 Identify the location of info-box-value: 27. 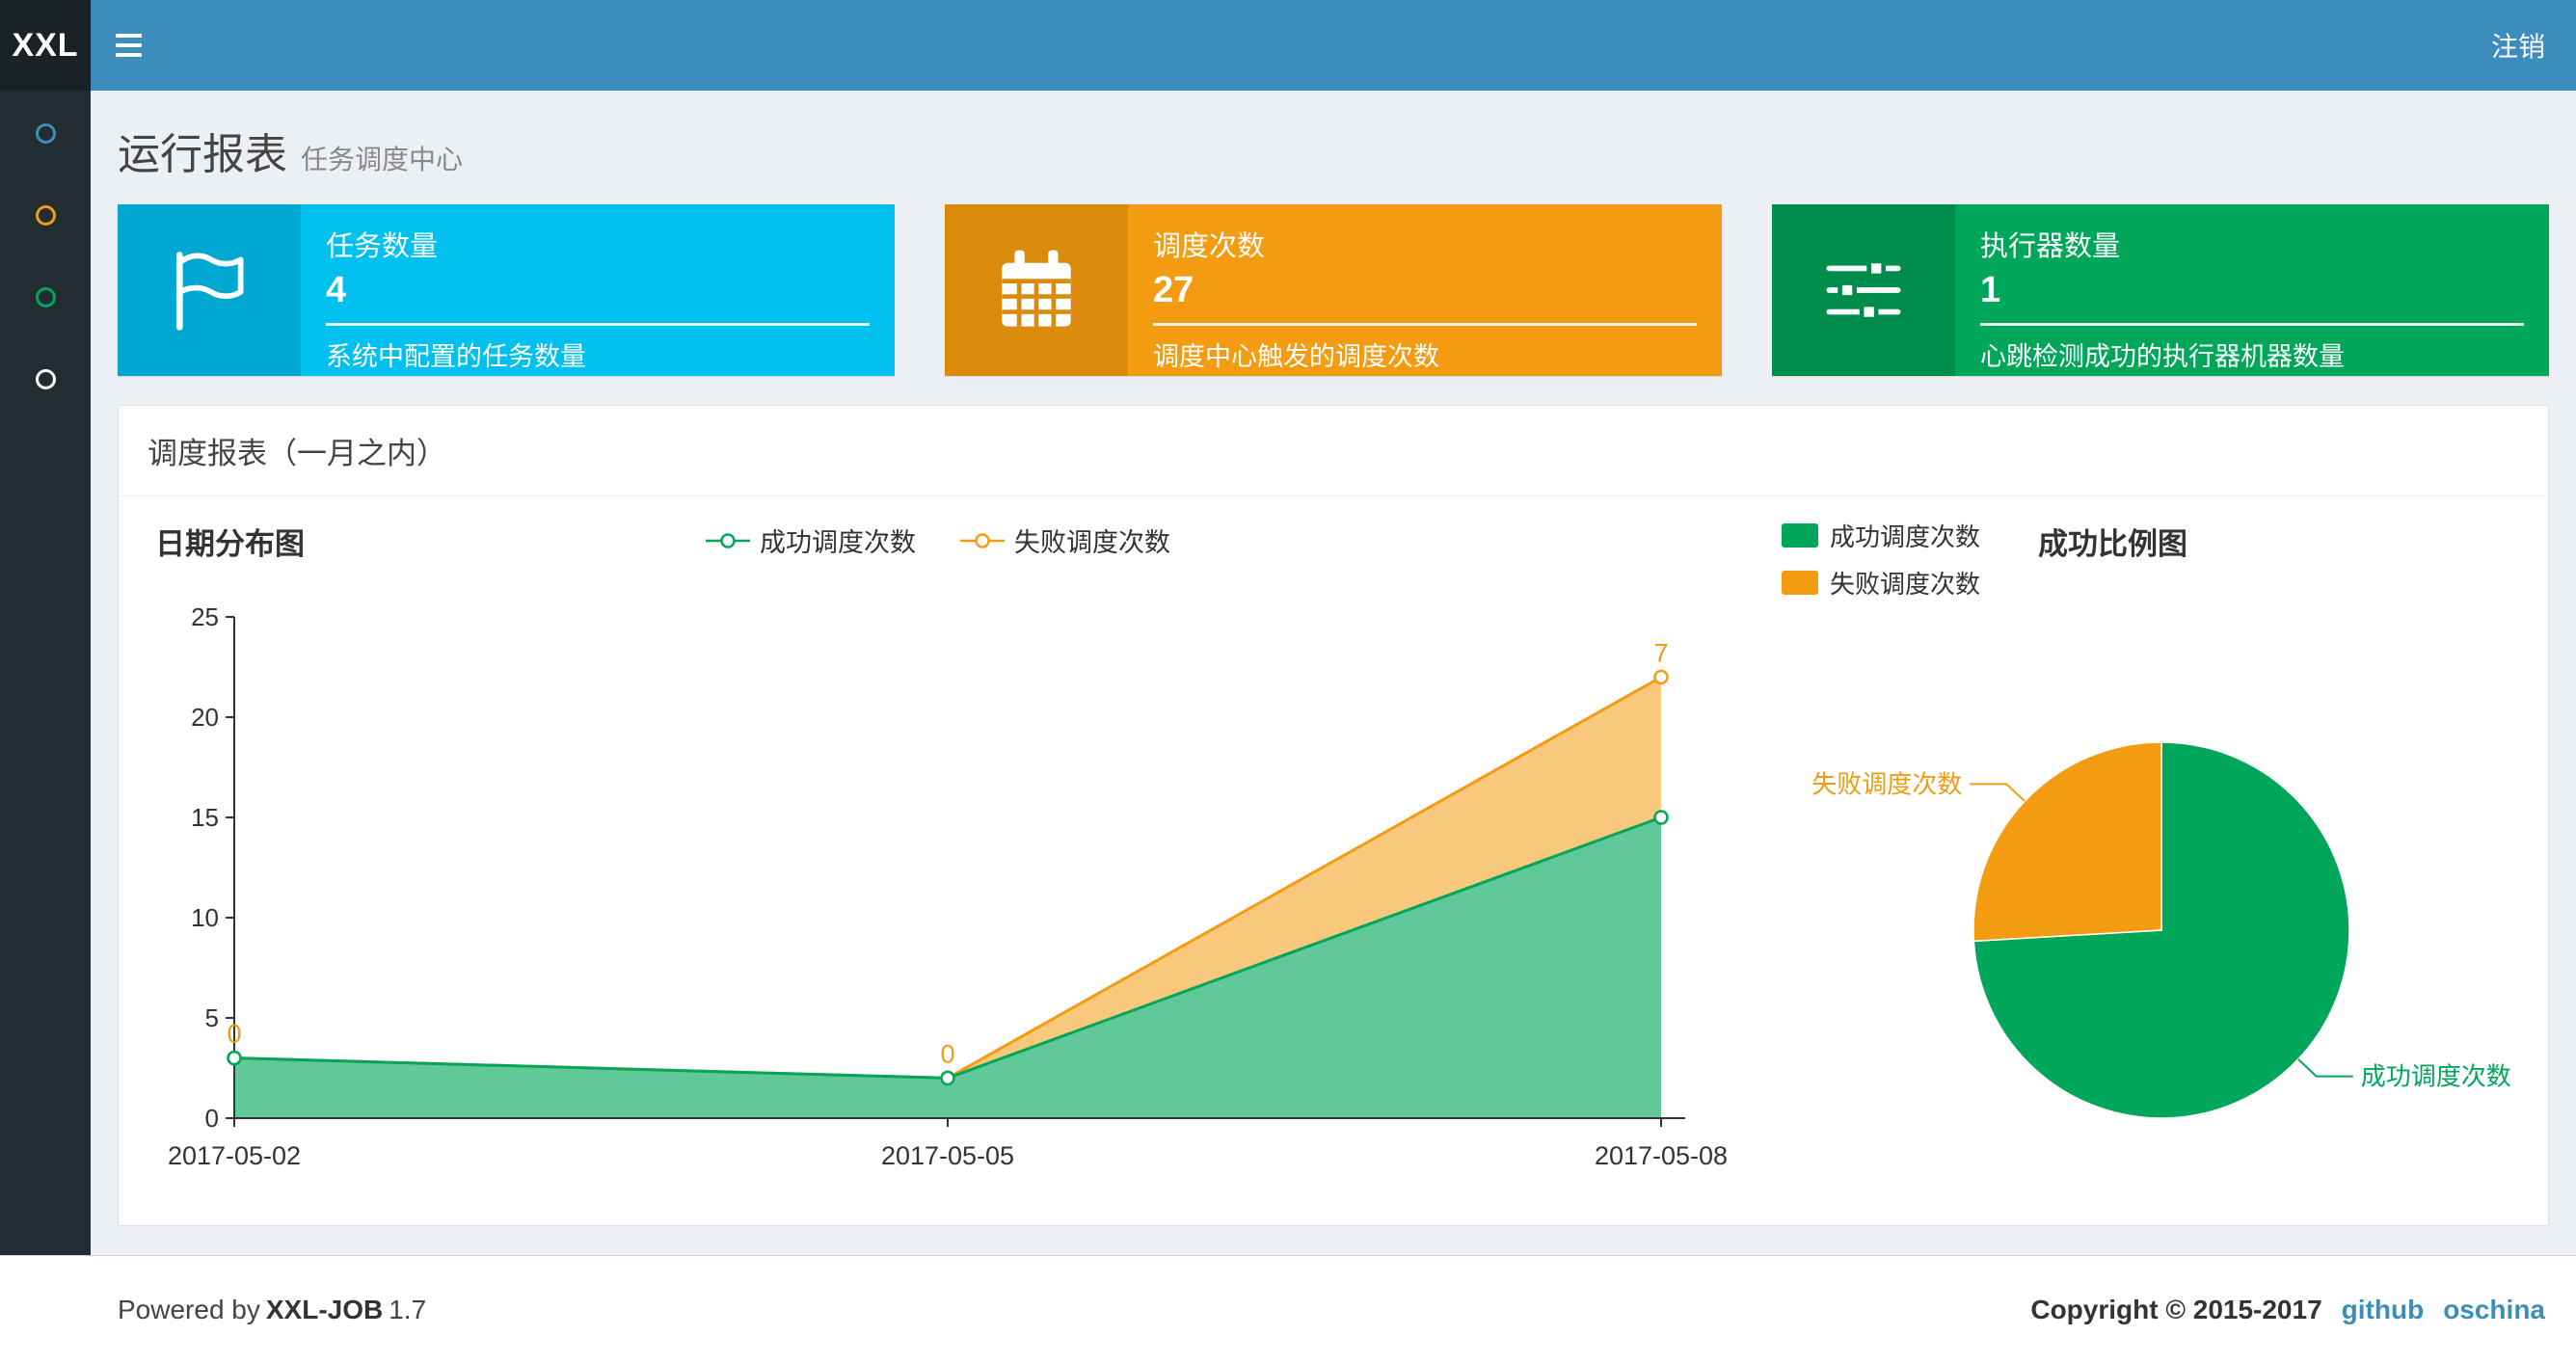
(1174, 290).